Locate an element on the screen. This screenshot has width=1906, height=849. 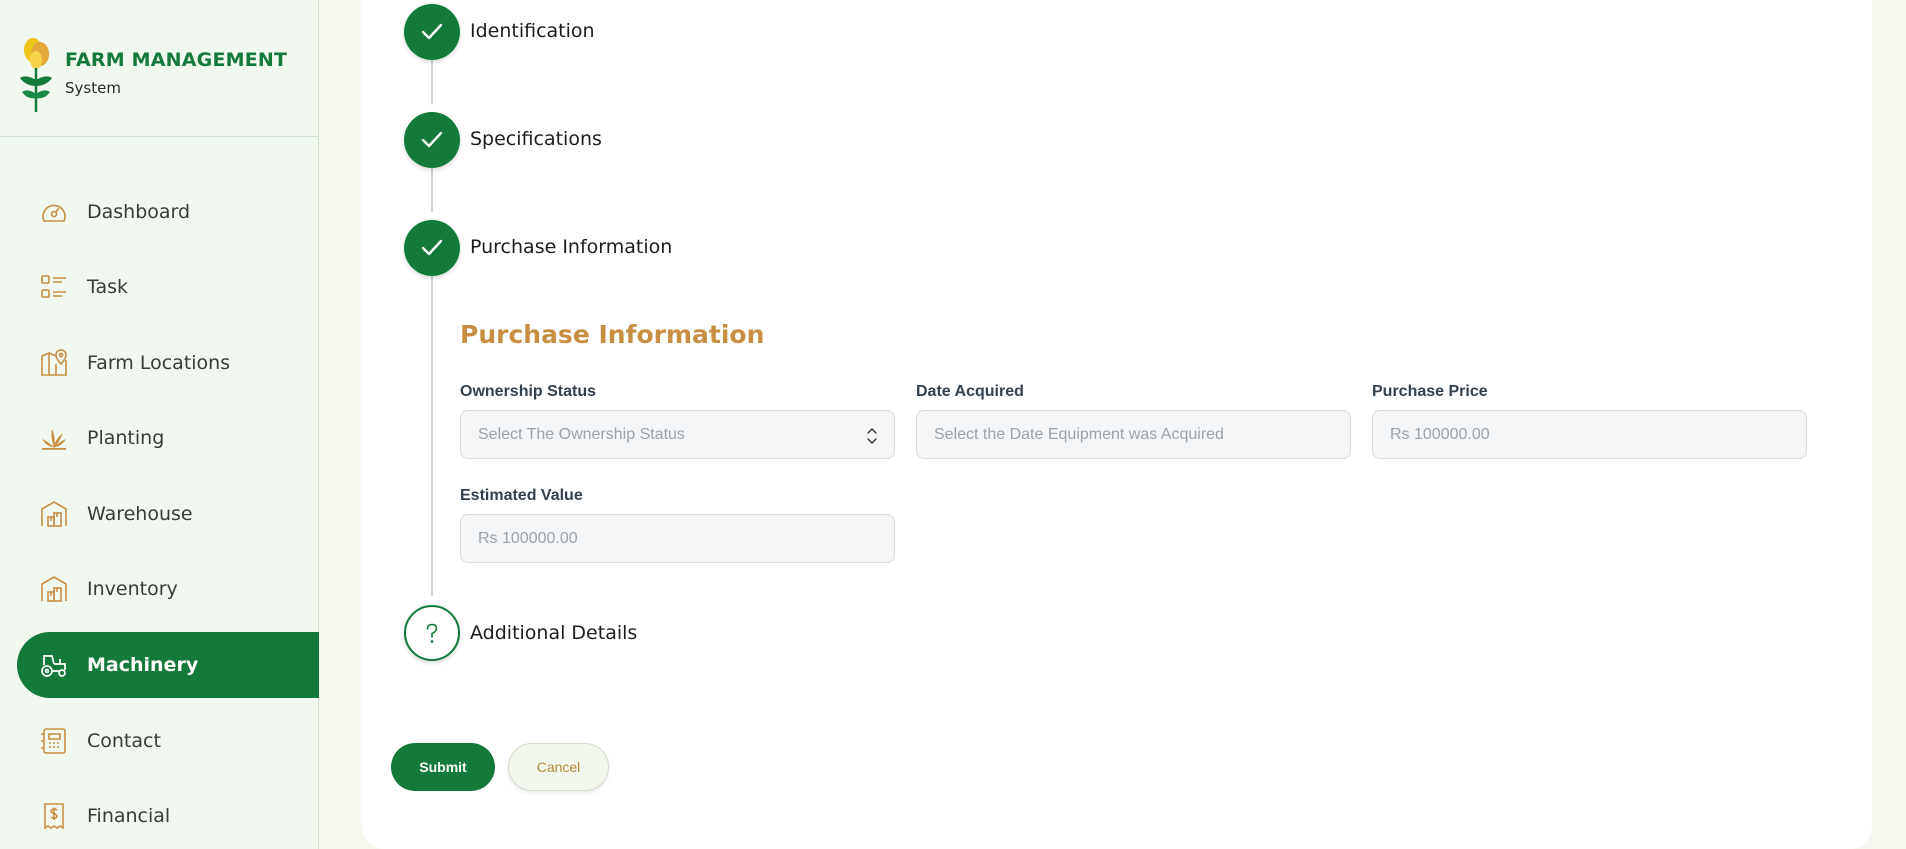
estimated-value-placeholder: Rs 100000.00 is located at coordinates (528, 538).